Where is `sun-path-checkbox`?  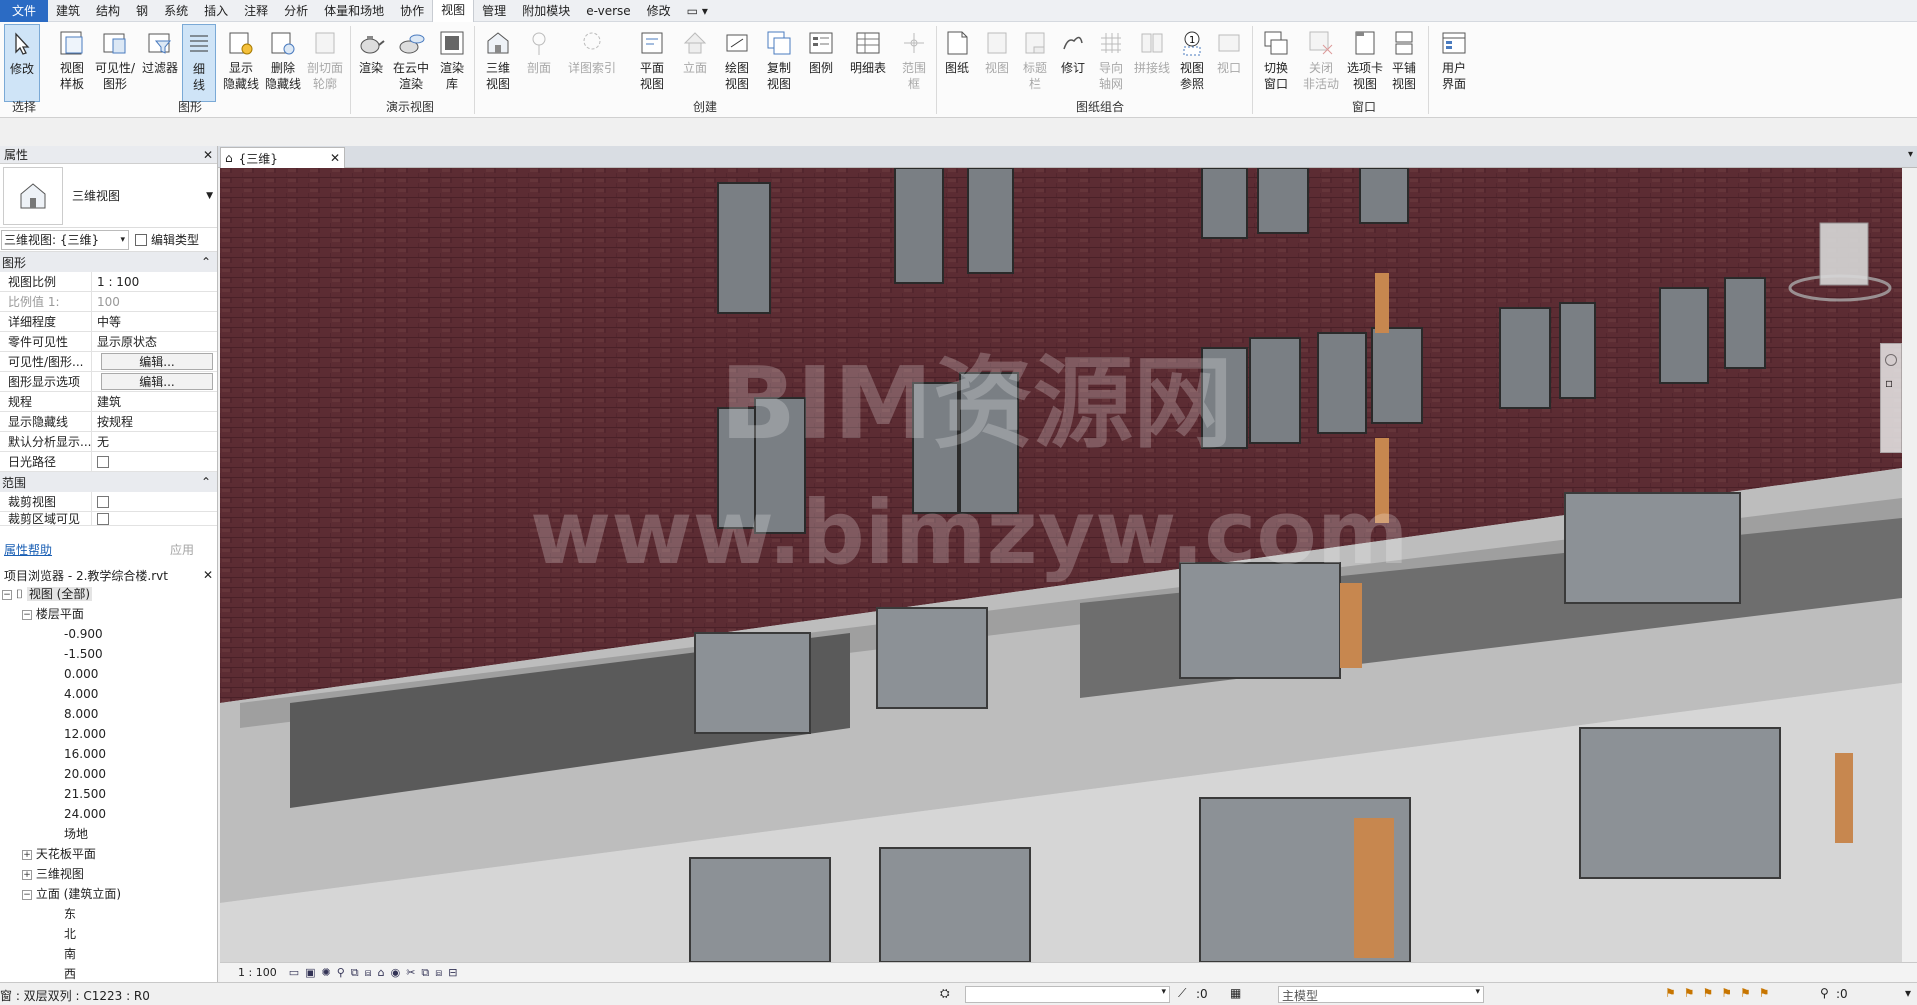 sun-path-checkbox is located at coordinates (103, 462).